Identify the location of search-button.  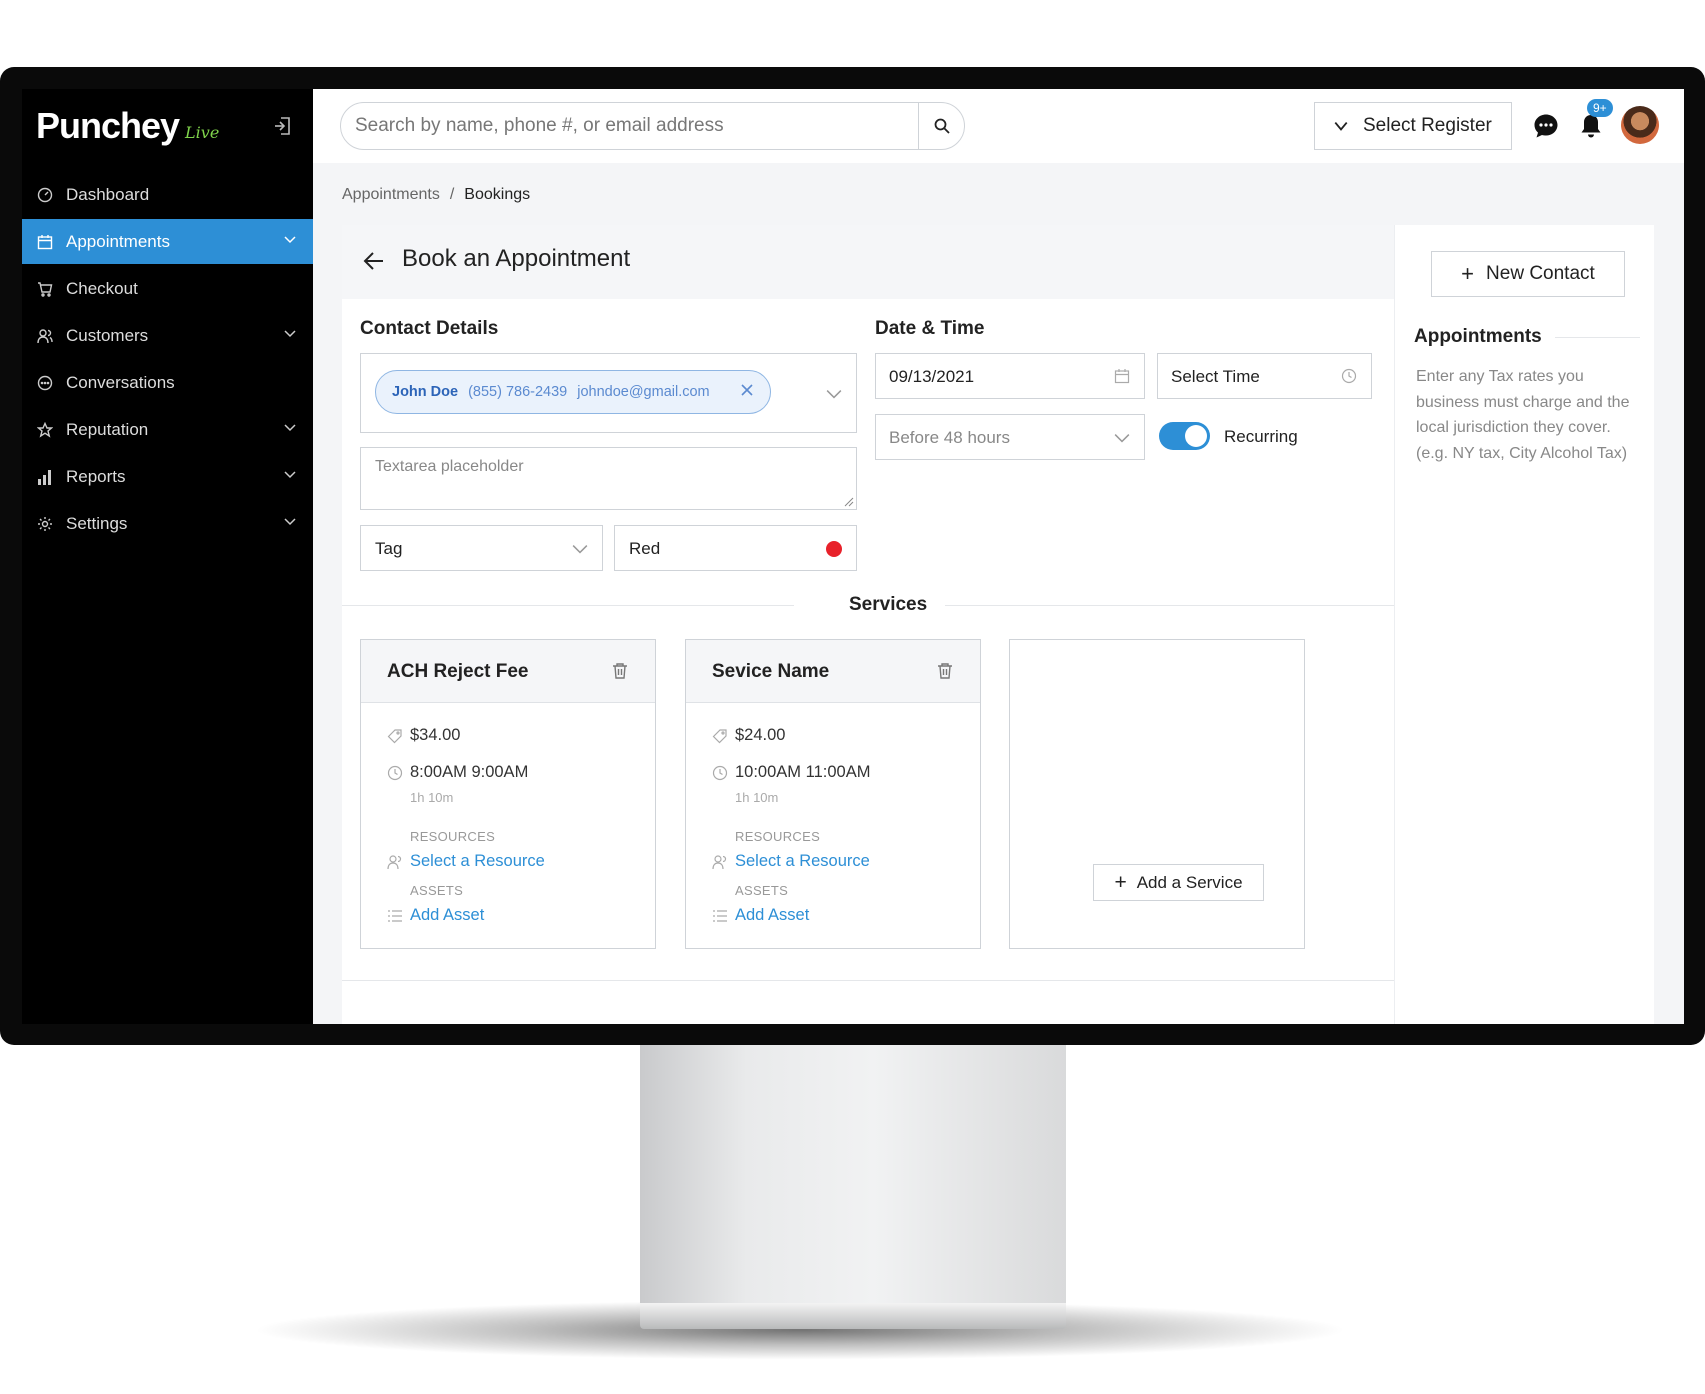
(941, 126).